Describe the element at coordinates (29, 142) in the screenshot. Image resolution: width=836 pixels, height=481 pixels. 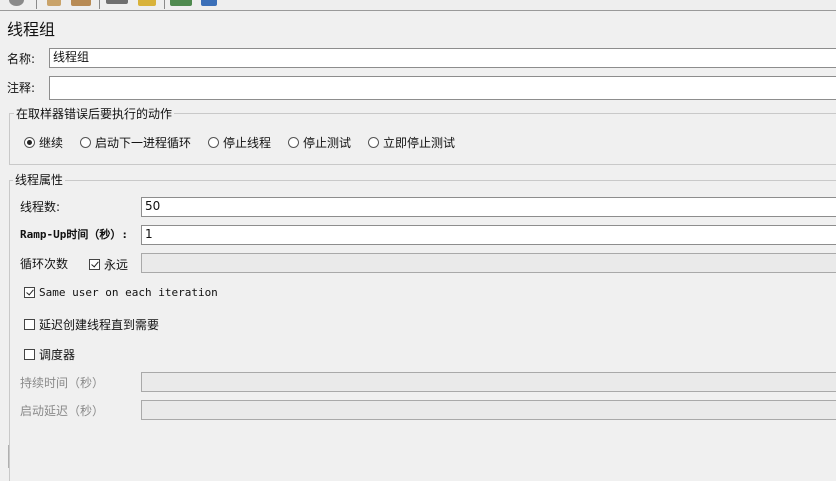
I see `radio-selected-icon` at that location.